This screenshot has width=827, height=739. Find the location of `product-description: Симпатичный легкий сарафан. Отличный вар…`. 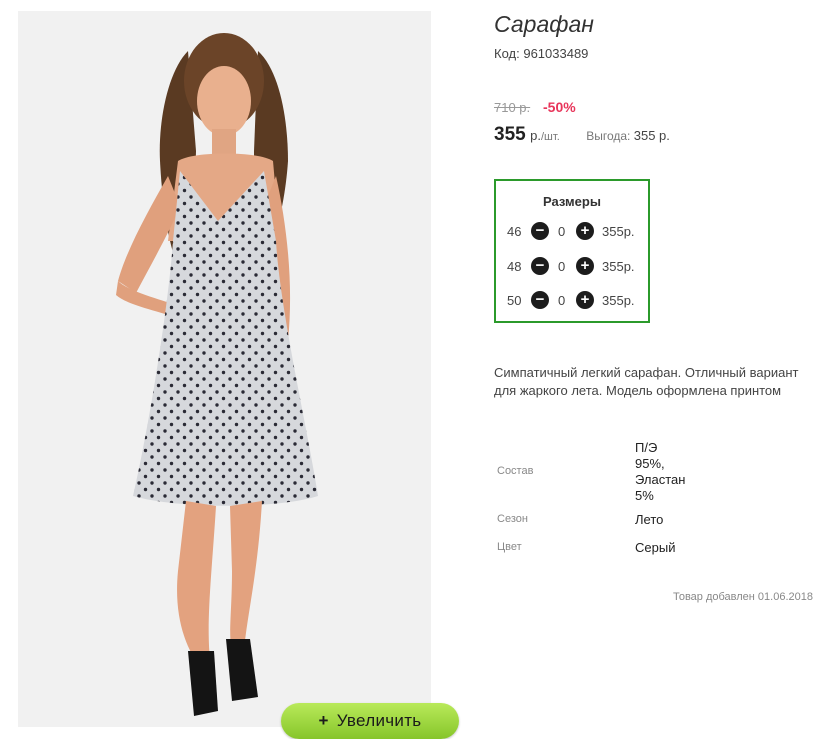

product-description: Симпатичный легкий сарафан. Отличный вар… is located at coordinates (646, 381).